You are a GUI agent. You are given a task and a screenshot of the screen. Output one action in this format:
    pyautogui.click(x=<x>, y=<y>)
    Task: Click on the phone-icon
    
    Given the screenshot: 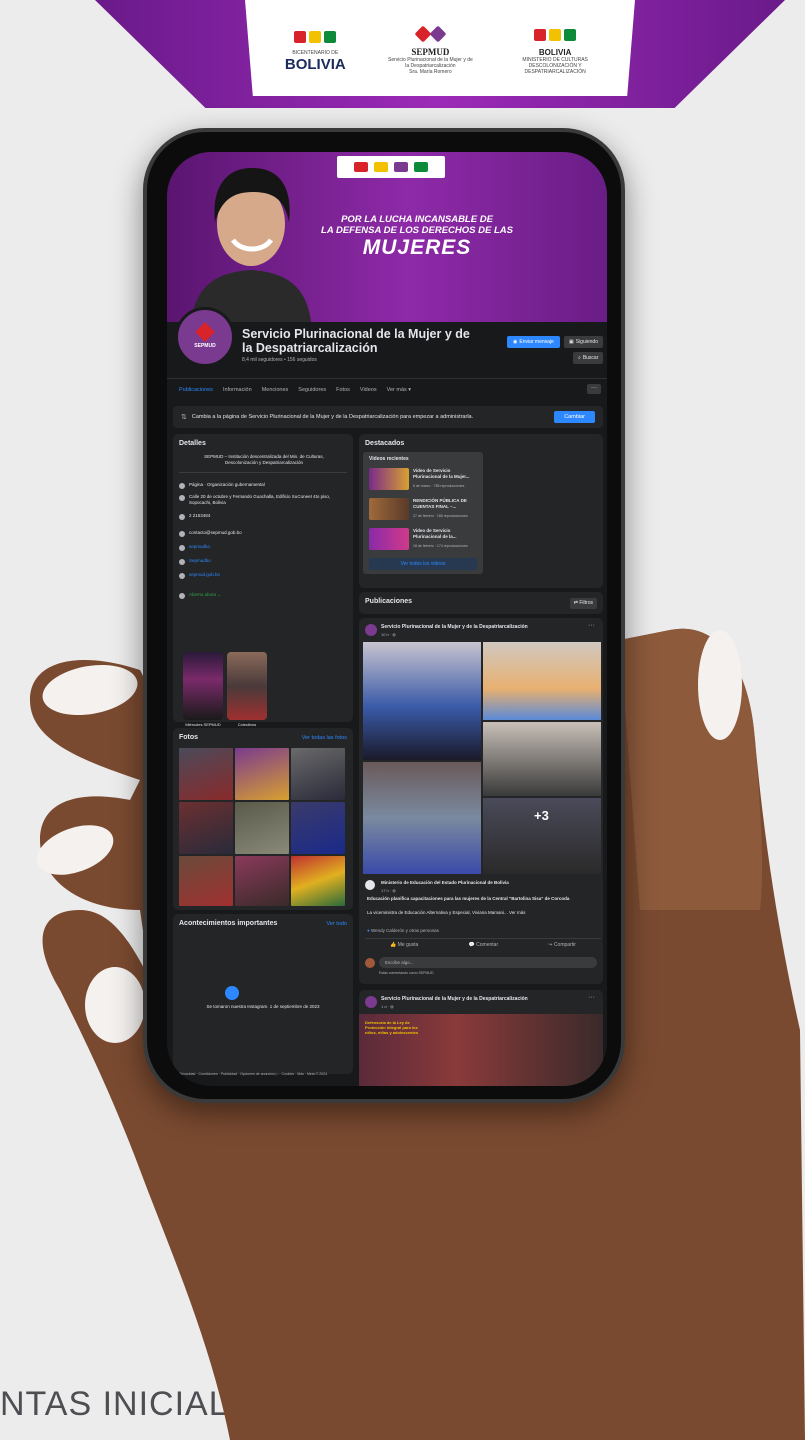 What is the action you would take?
    pyautogui.click(x=182, y=517)
    